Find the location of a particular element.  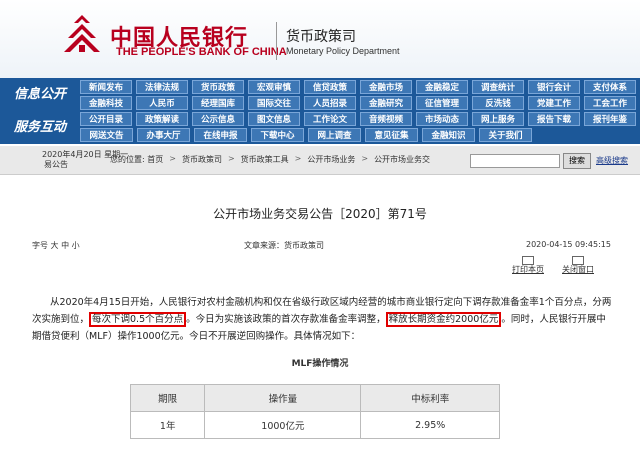

nav-item: 金融市场 is located at coordinates (386, 87).